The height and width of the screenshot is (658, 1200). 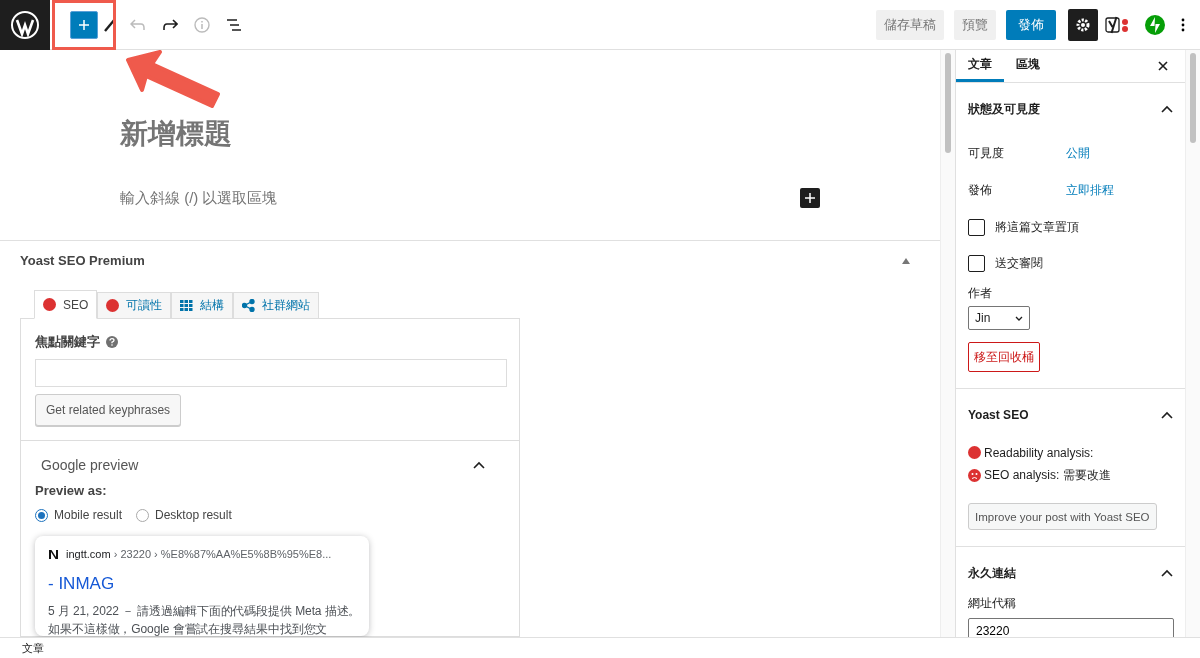 I want to click on collapse-arrow-icon, so click(x=906, y=260).